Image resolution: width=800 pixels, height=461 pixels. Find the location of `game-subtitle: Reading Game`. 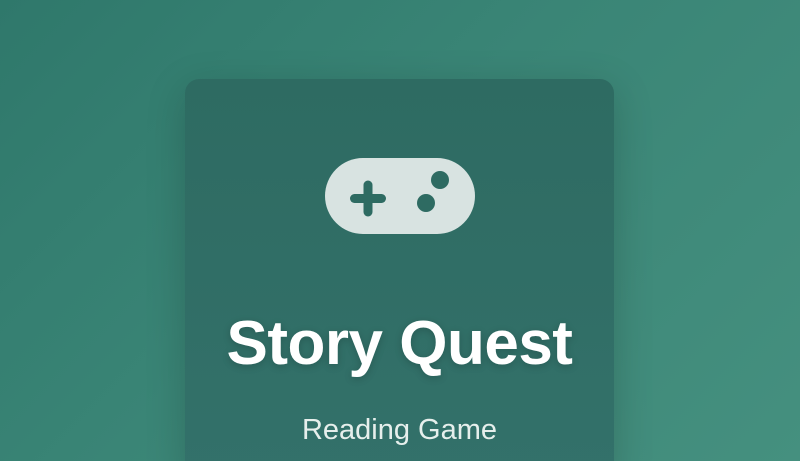

game-subtitle: Reading Game is located at coordinates (399, 430).